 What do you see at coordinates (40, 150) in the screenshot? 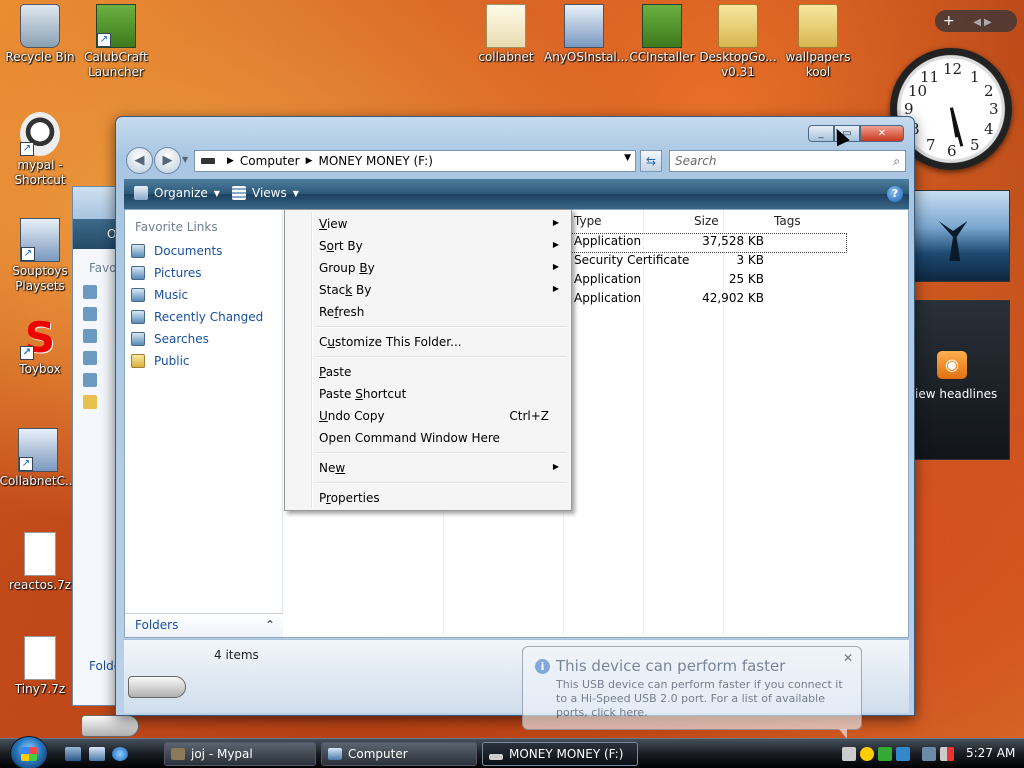
I see `desktop-icon-mypal-shortcut: ↗ mypal - Shortcut` at bounding box center [40, 150].